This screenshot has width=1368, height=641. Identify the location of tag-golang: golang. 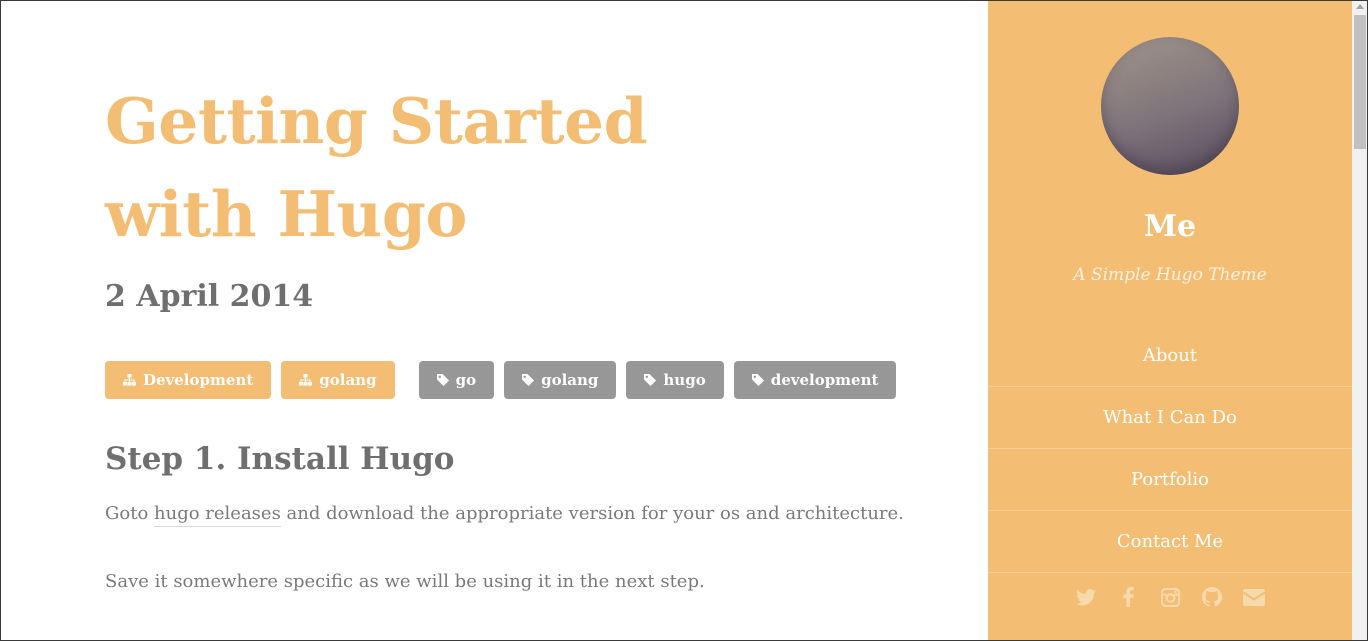
(560, 380).